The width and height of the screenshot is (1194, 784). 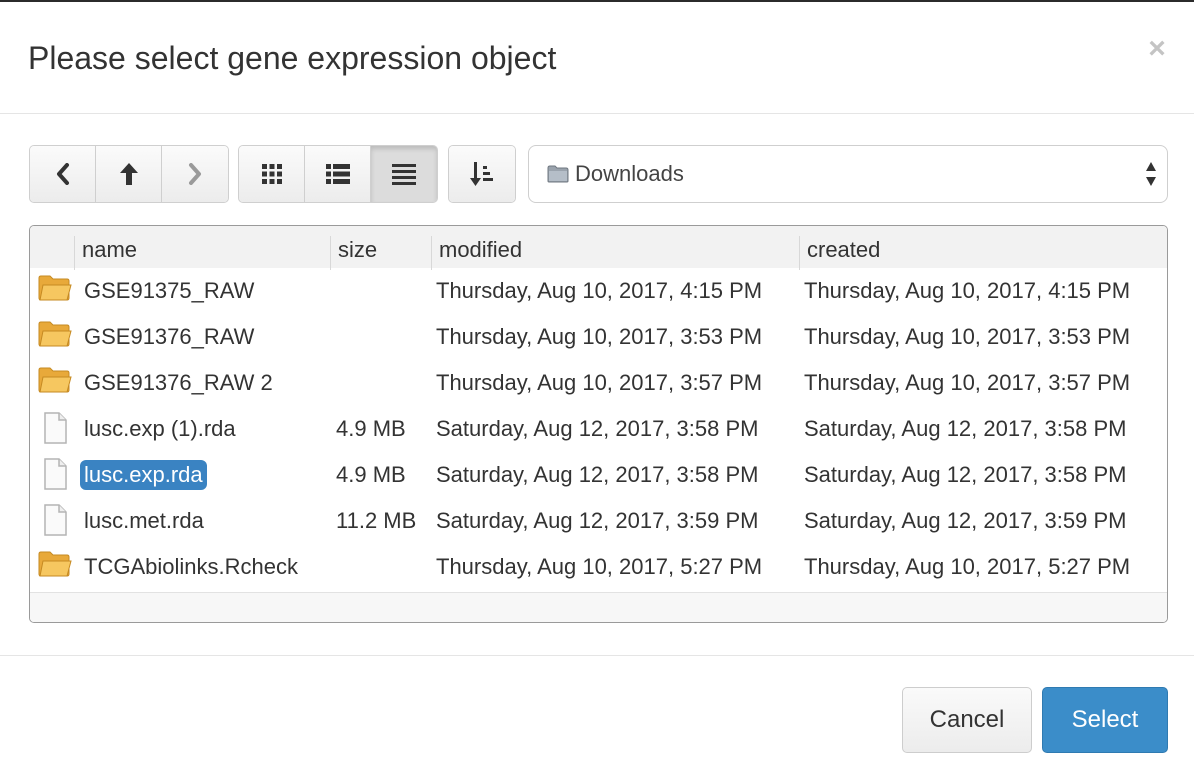 I want to click on file-modified: Thursday, Aug 10, 2017, 3:57 PM, so click(x=599, y=382).